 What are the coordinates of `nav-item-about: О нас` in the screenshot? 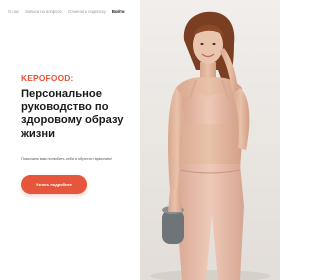 It's located at (13, 11).